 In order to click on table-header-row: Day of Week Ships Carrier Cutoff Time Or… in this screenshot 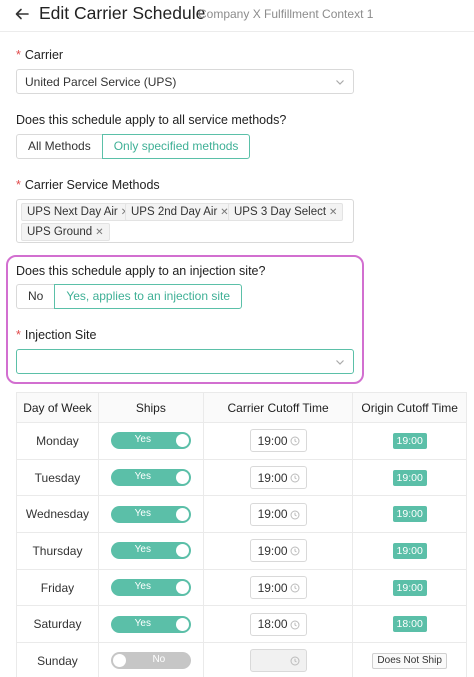, I will do `click(241, 407)`.